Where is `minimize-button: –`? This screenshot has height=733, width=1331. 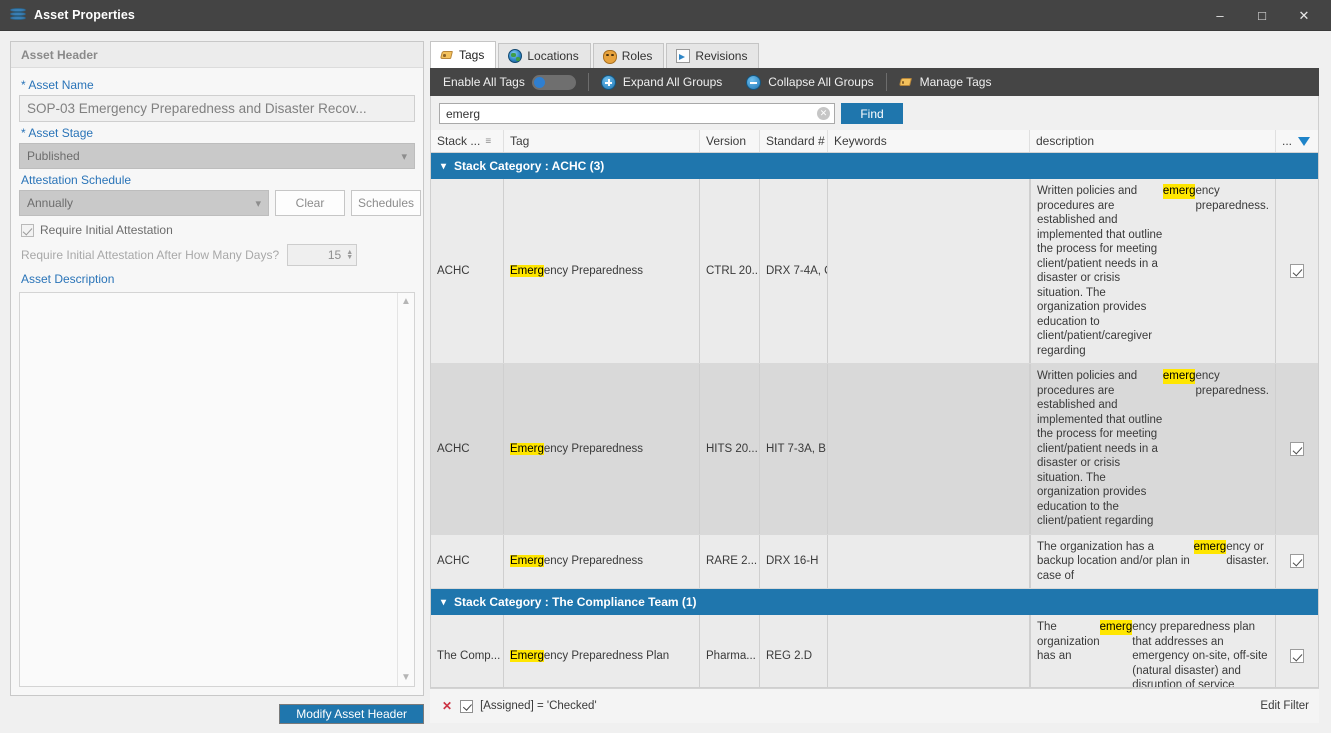
minimize-button: – is located at coordinates (1220, 15).